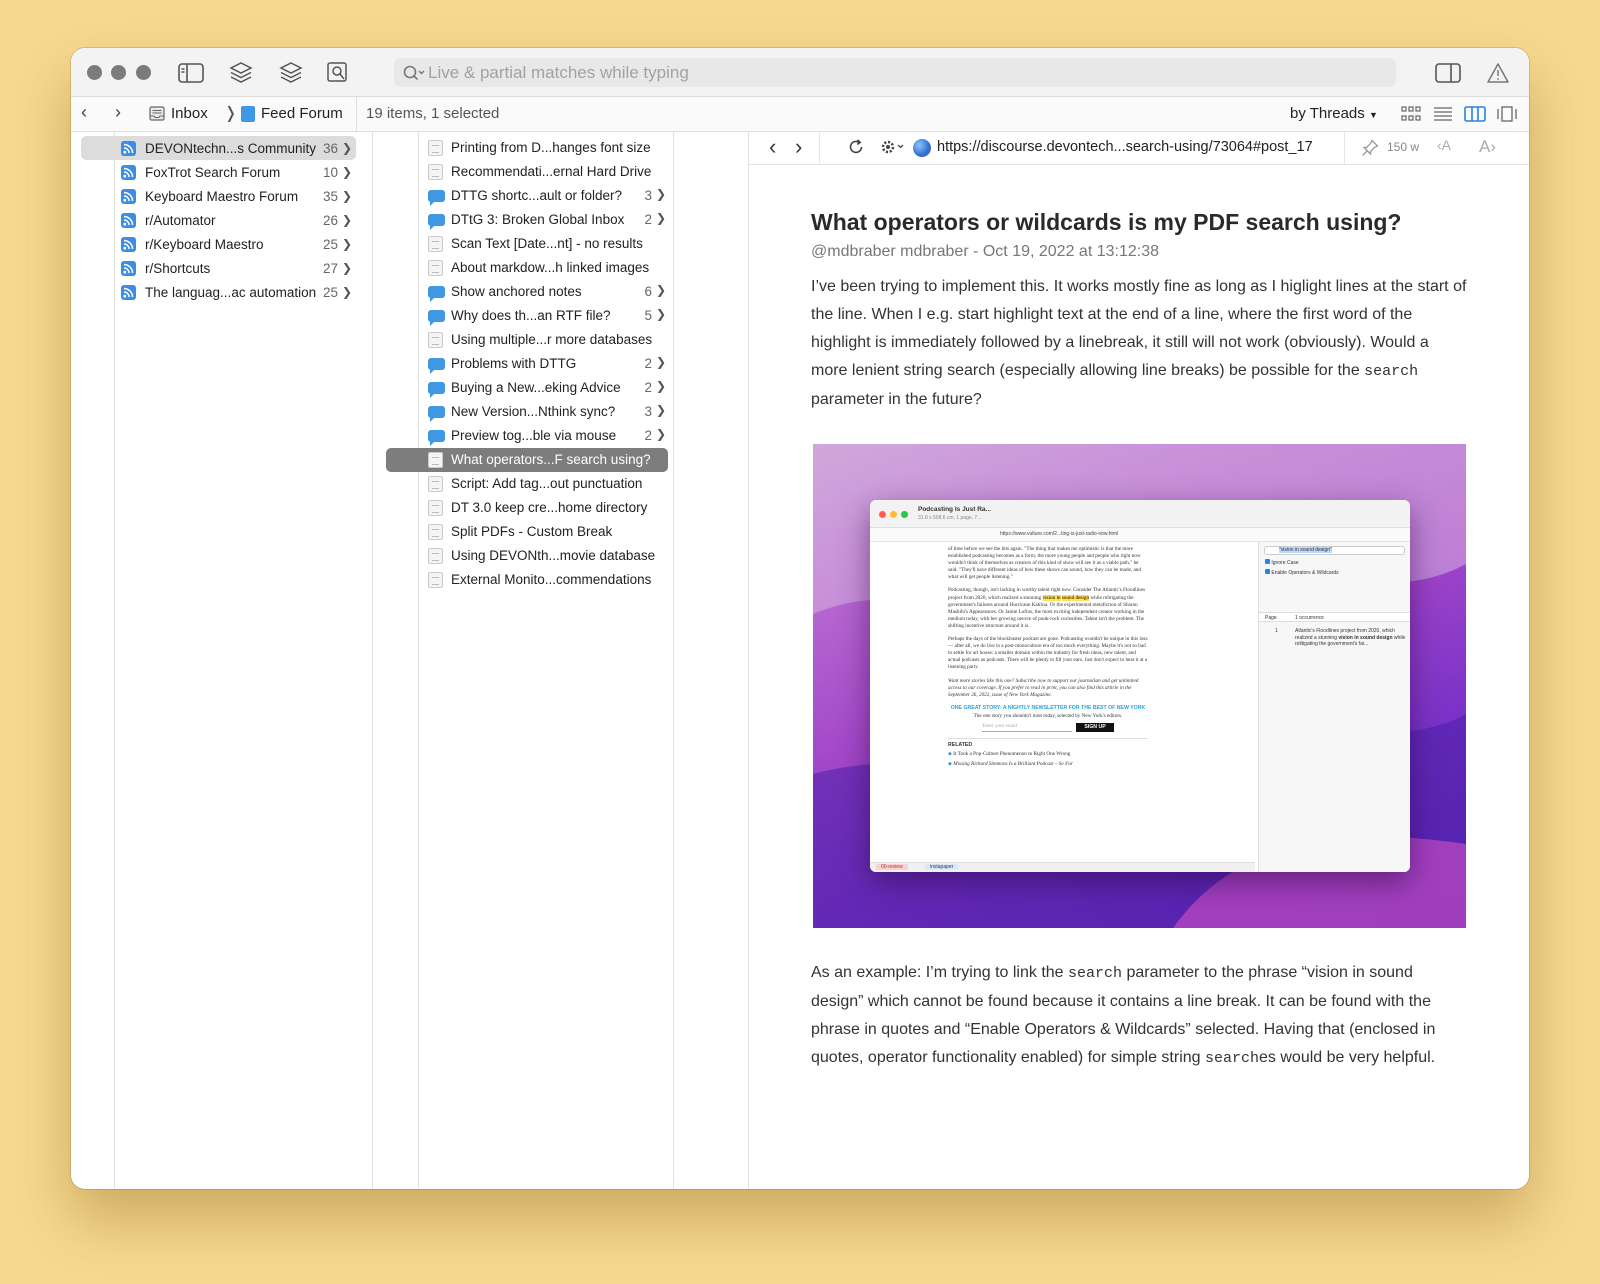  Describe the element at coordinates (1448, 73) in the screenshot. I see `inspector-toggle-icon` at that location.